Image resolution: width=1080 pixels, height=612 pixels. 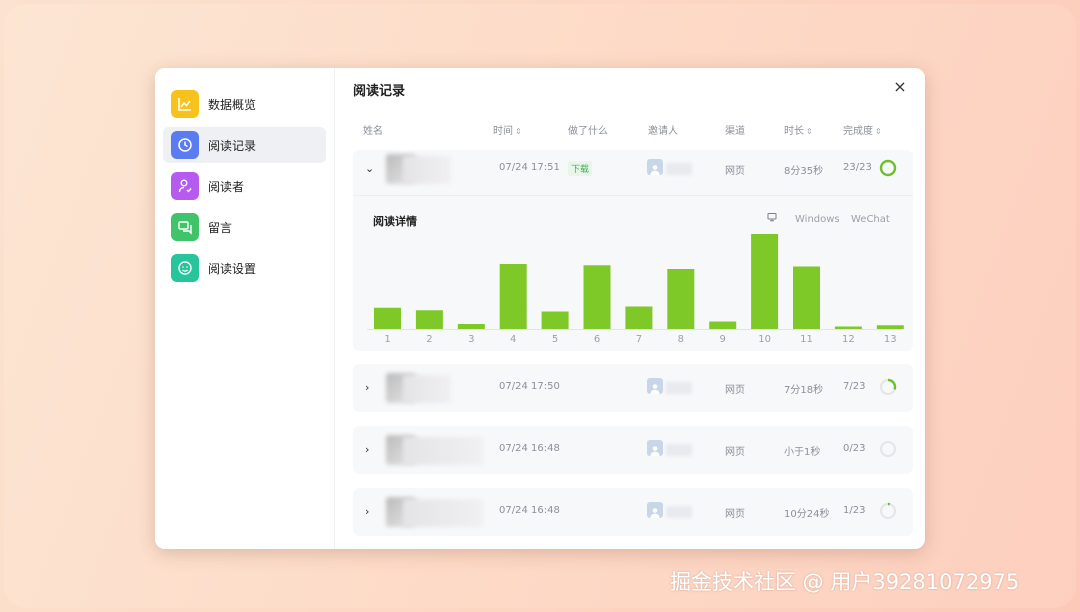 What do you see at coordinates (890, 339) in the screenshot?
I see `chart-tick-label: 13` at bounding box center [890, 339].